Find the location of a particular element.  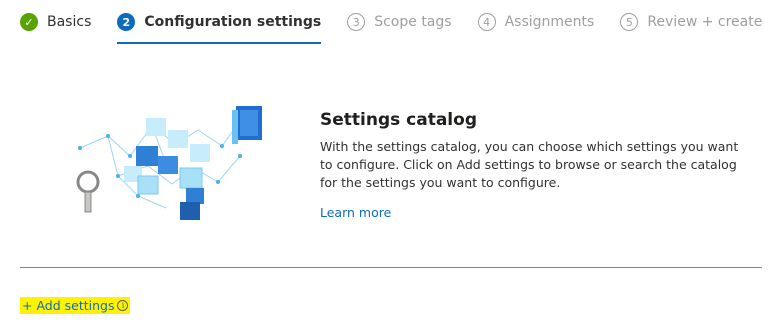

step-scope-tags: 3 Scope tags is located at coordinates (399, 22).